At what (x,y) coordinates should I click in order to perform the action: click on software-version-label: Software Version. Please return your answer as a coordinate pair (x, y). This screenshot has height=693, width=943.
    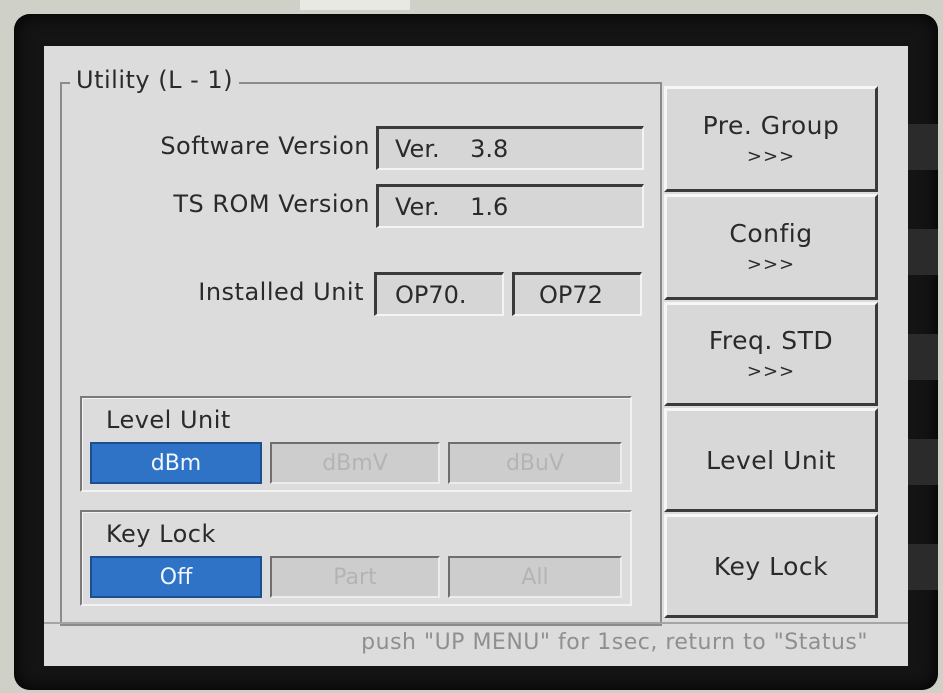
    Looking at the image, I should click on (265, 146).